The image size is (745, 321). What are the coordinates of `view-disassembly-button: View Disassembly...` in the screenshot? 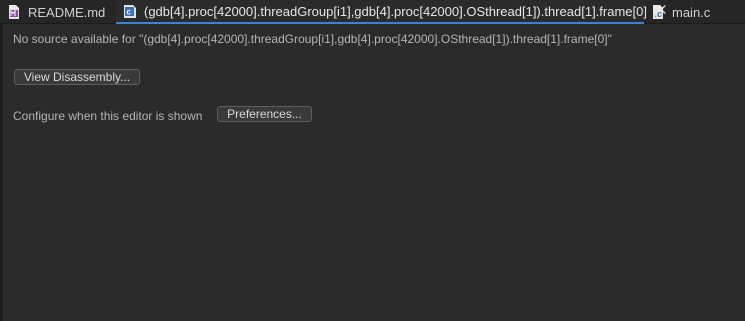 It's located at (77, 77).